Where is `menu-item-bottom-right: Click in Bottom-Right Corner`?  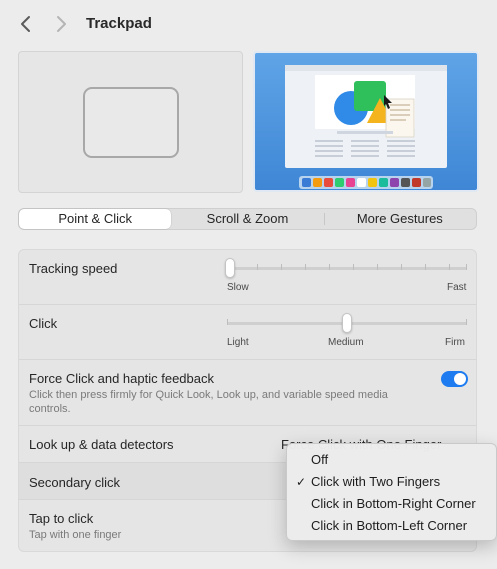 menu-item-bottom-right: Click in Bottom-Right Corner is located at coordinates (391, 504).